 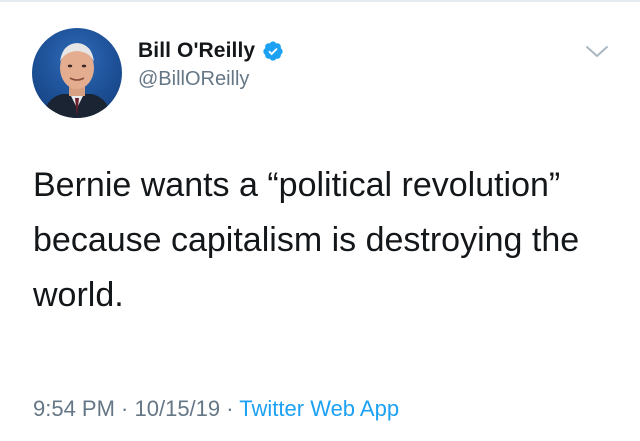 I want to click on avatar, so click(x=77, y=73).